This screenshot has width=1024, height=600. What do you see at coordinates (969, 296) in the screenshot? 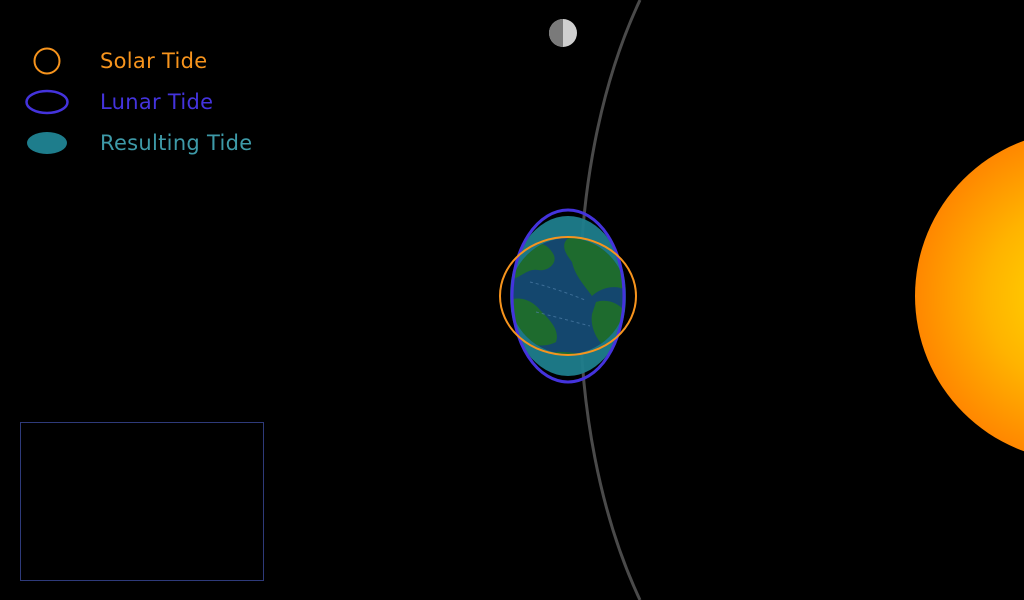
I see `sun-icon` at bounding box center [969, 296].